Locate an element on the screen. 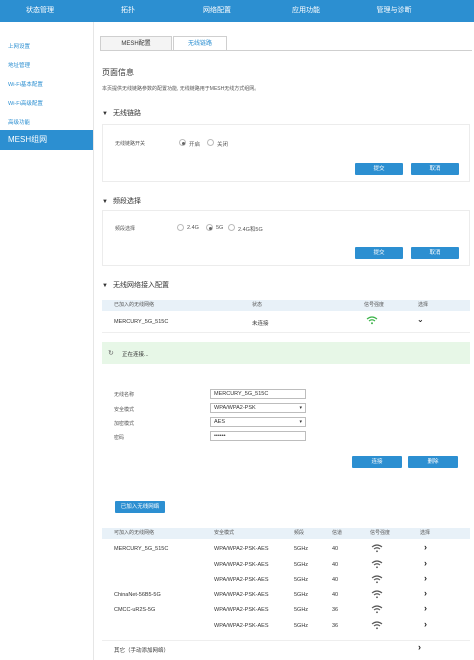  available-ssid: MERCURY_5G_515C is located at coordinates (141, 549).